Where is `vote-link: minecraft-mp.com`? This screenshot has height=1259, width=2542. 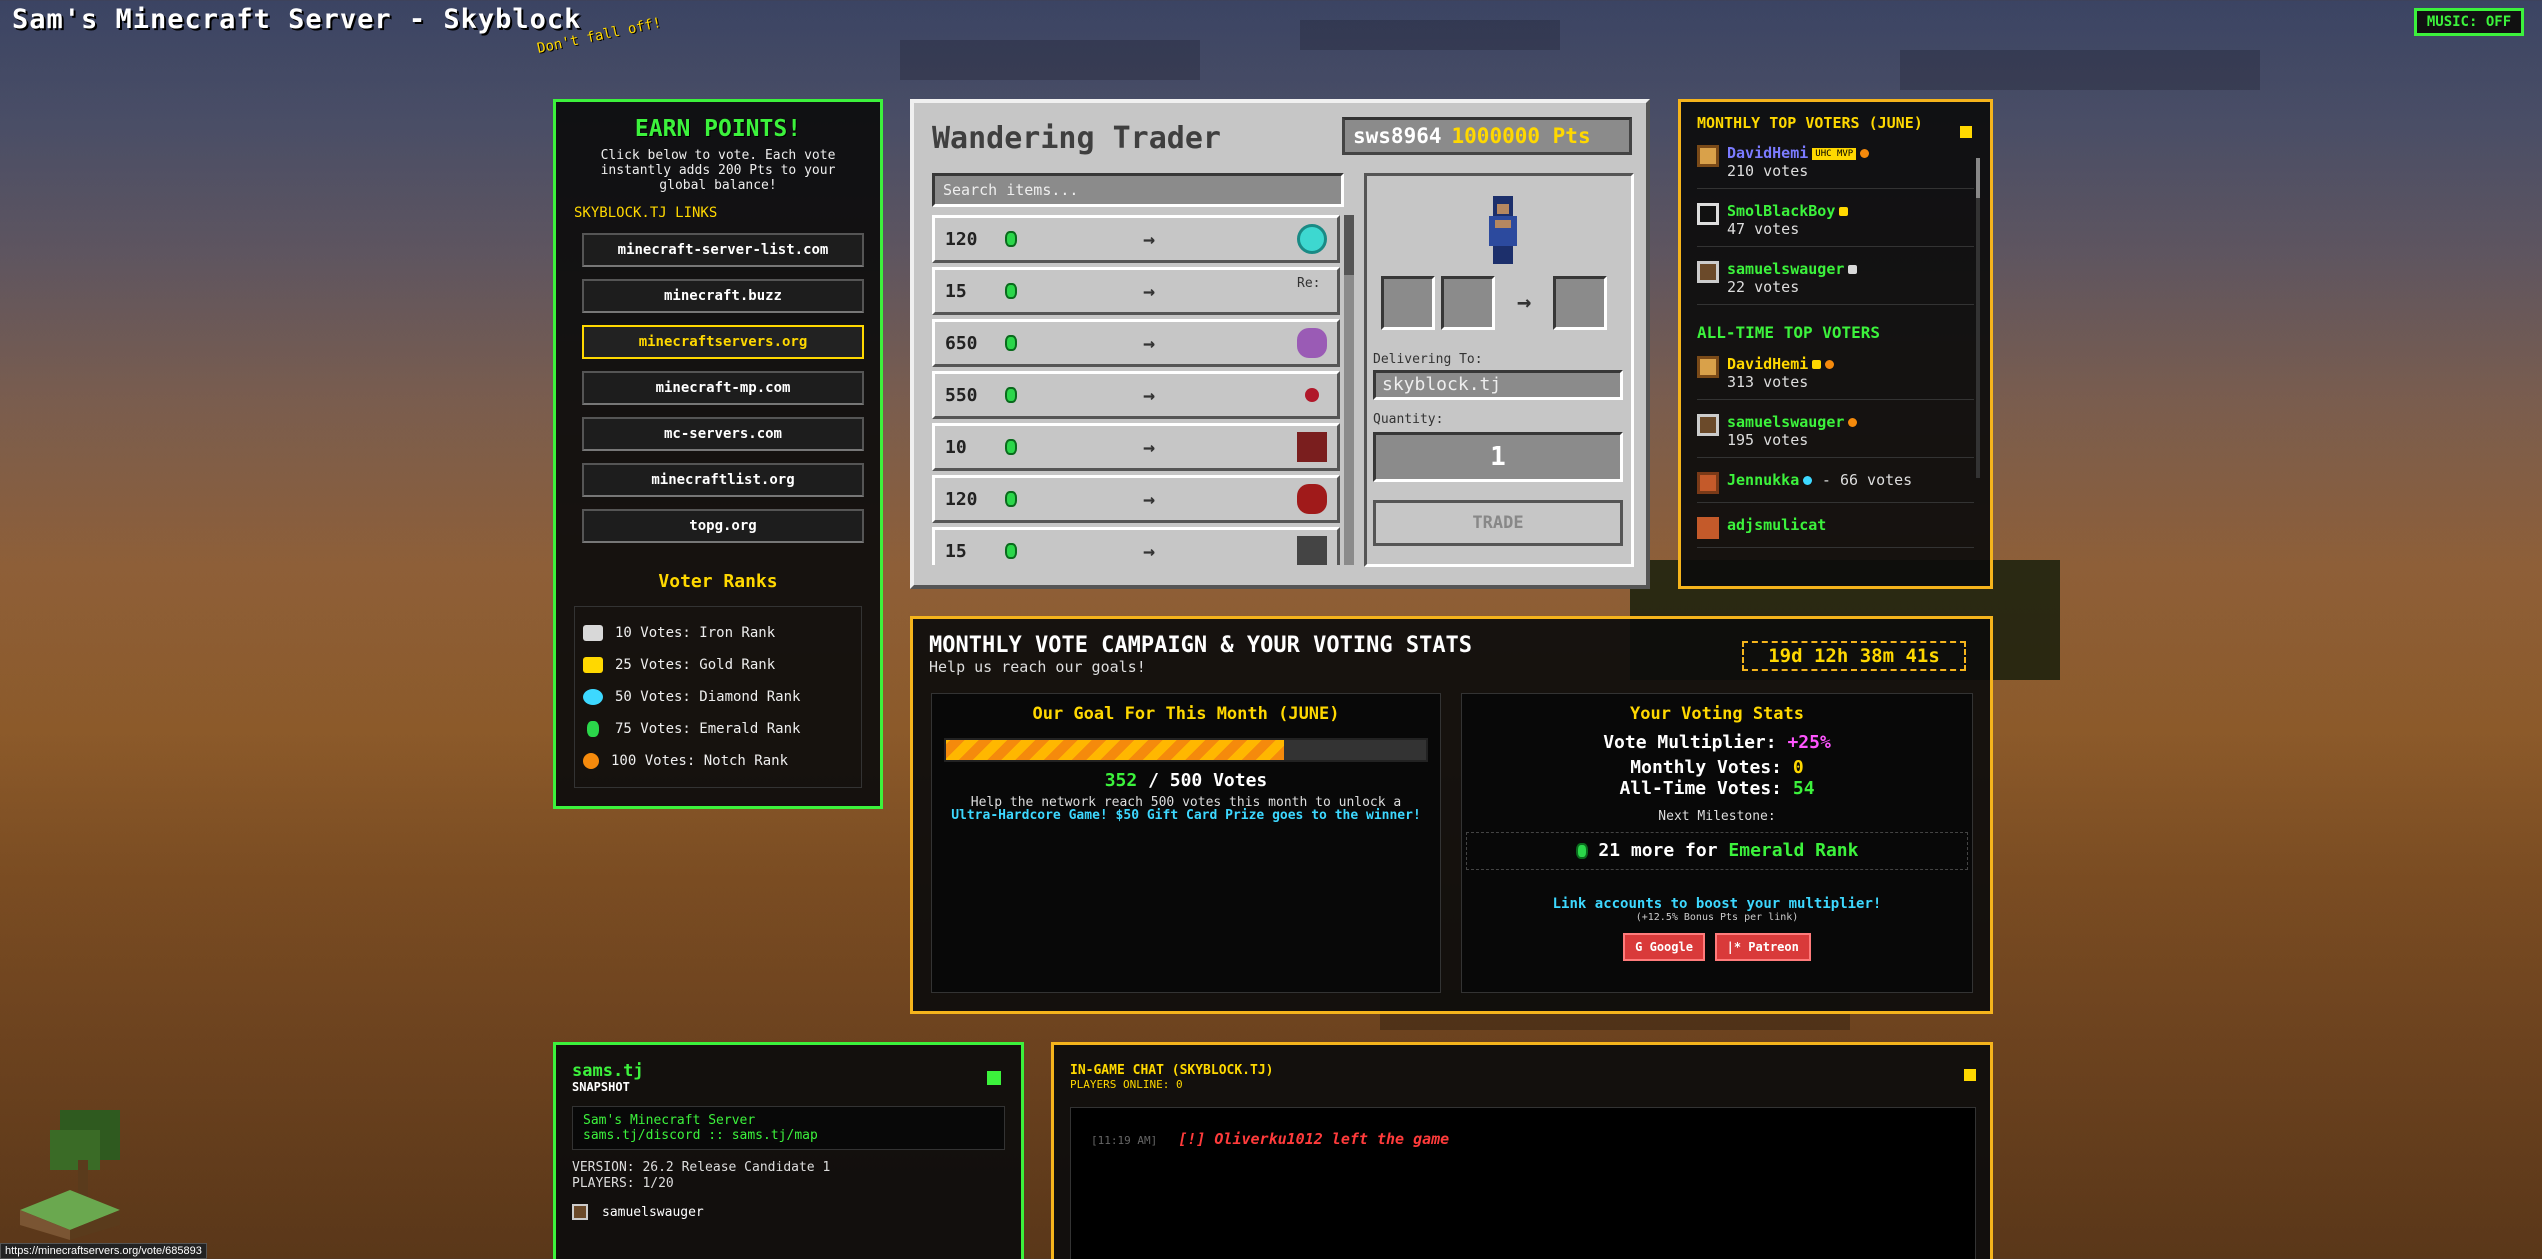 vote-link: minecraft-mp.com is located at coordinates (723, 388).